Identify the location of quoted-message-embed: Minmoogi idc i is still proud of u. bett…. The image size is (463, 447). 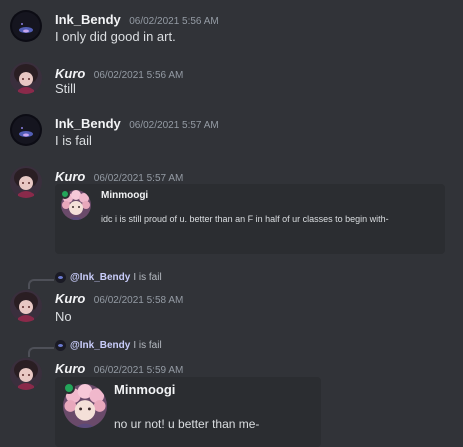
(250, 219).